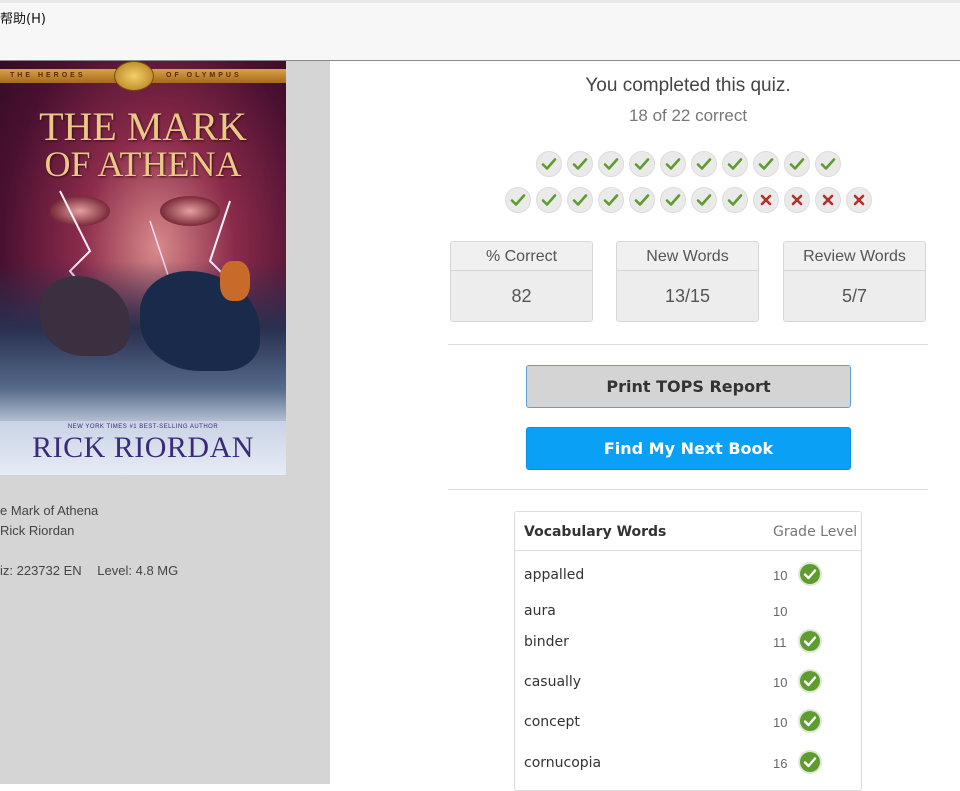 This screenshot has height=791, width=960. I want to click on stat-percent-correct: % Correct 82, so click(521, 281).